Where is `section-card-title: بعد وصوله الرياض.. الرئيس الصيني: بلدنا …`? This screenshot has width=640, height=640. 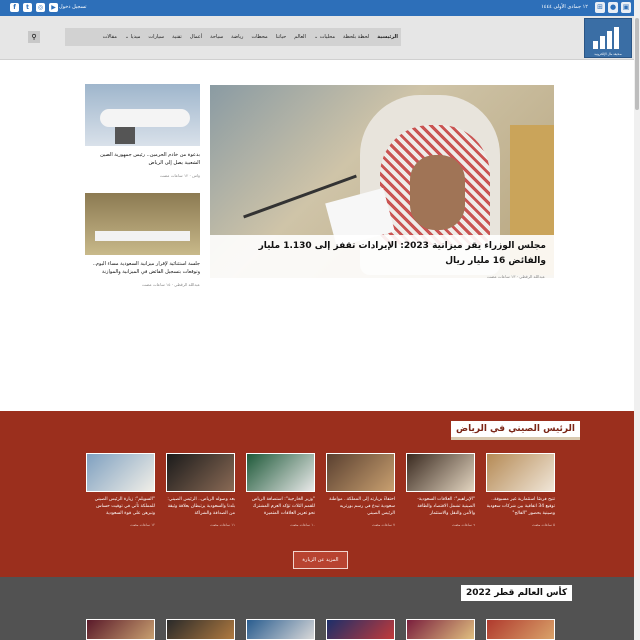 section-card-title: بعد وصوله الرياض.. الرئيس الصيني: بلدنا … is located at coordinates (200, 506).